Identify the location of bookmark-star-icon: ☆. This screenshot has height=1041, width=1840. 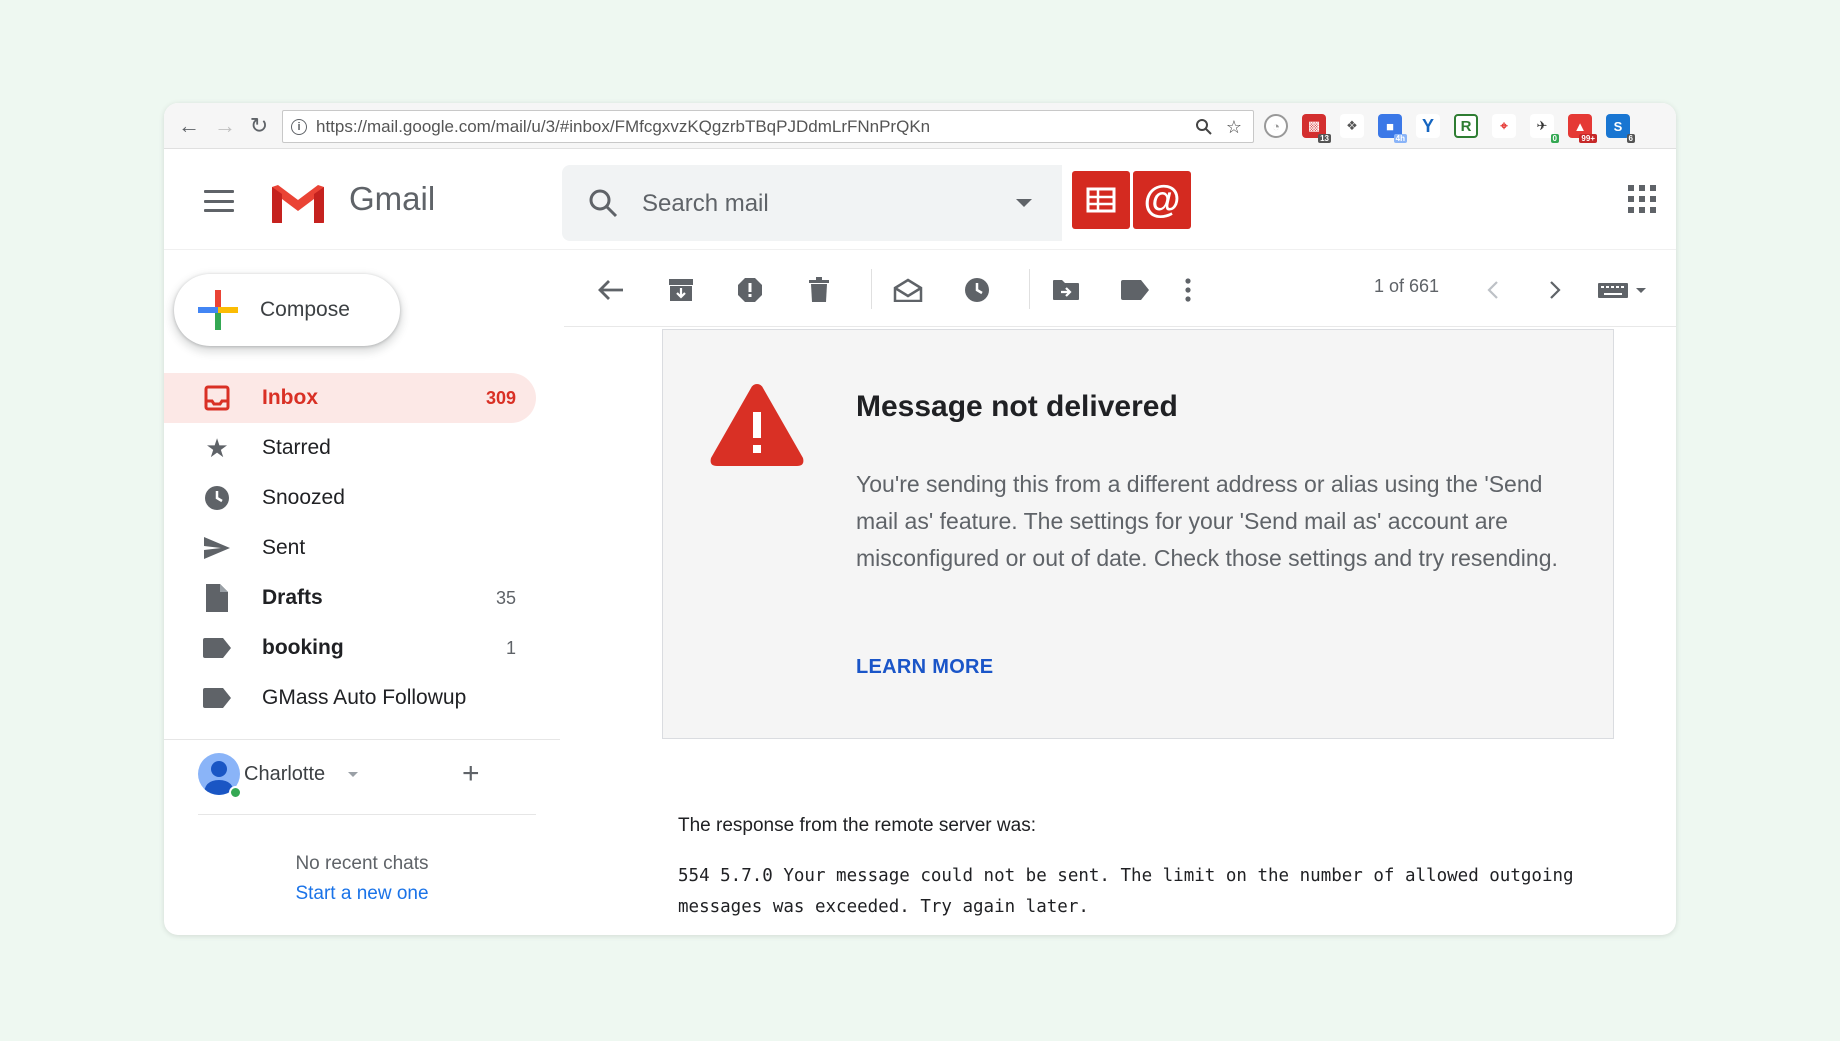
(1234, 127).